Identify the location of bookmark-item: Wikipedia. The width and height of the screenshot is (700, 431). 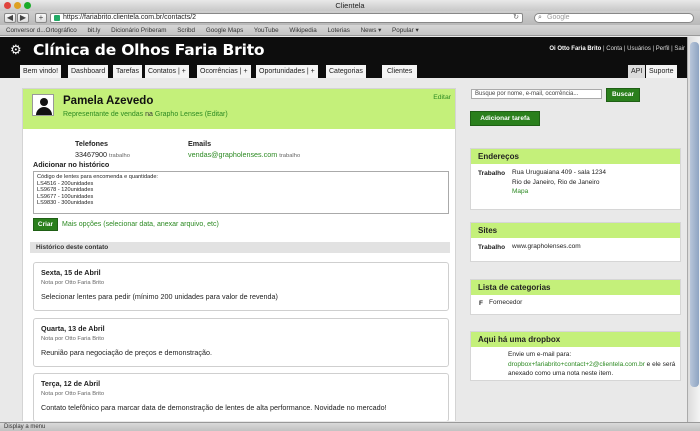
(302, 30).